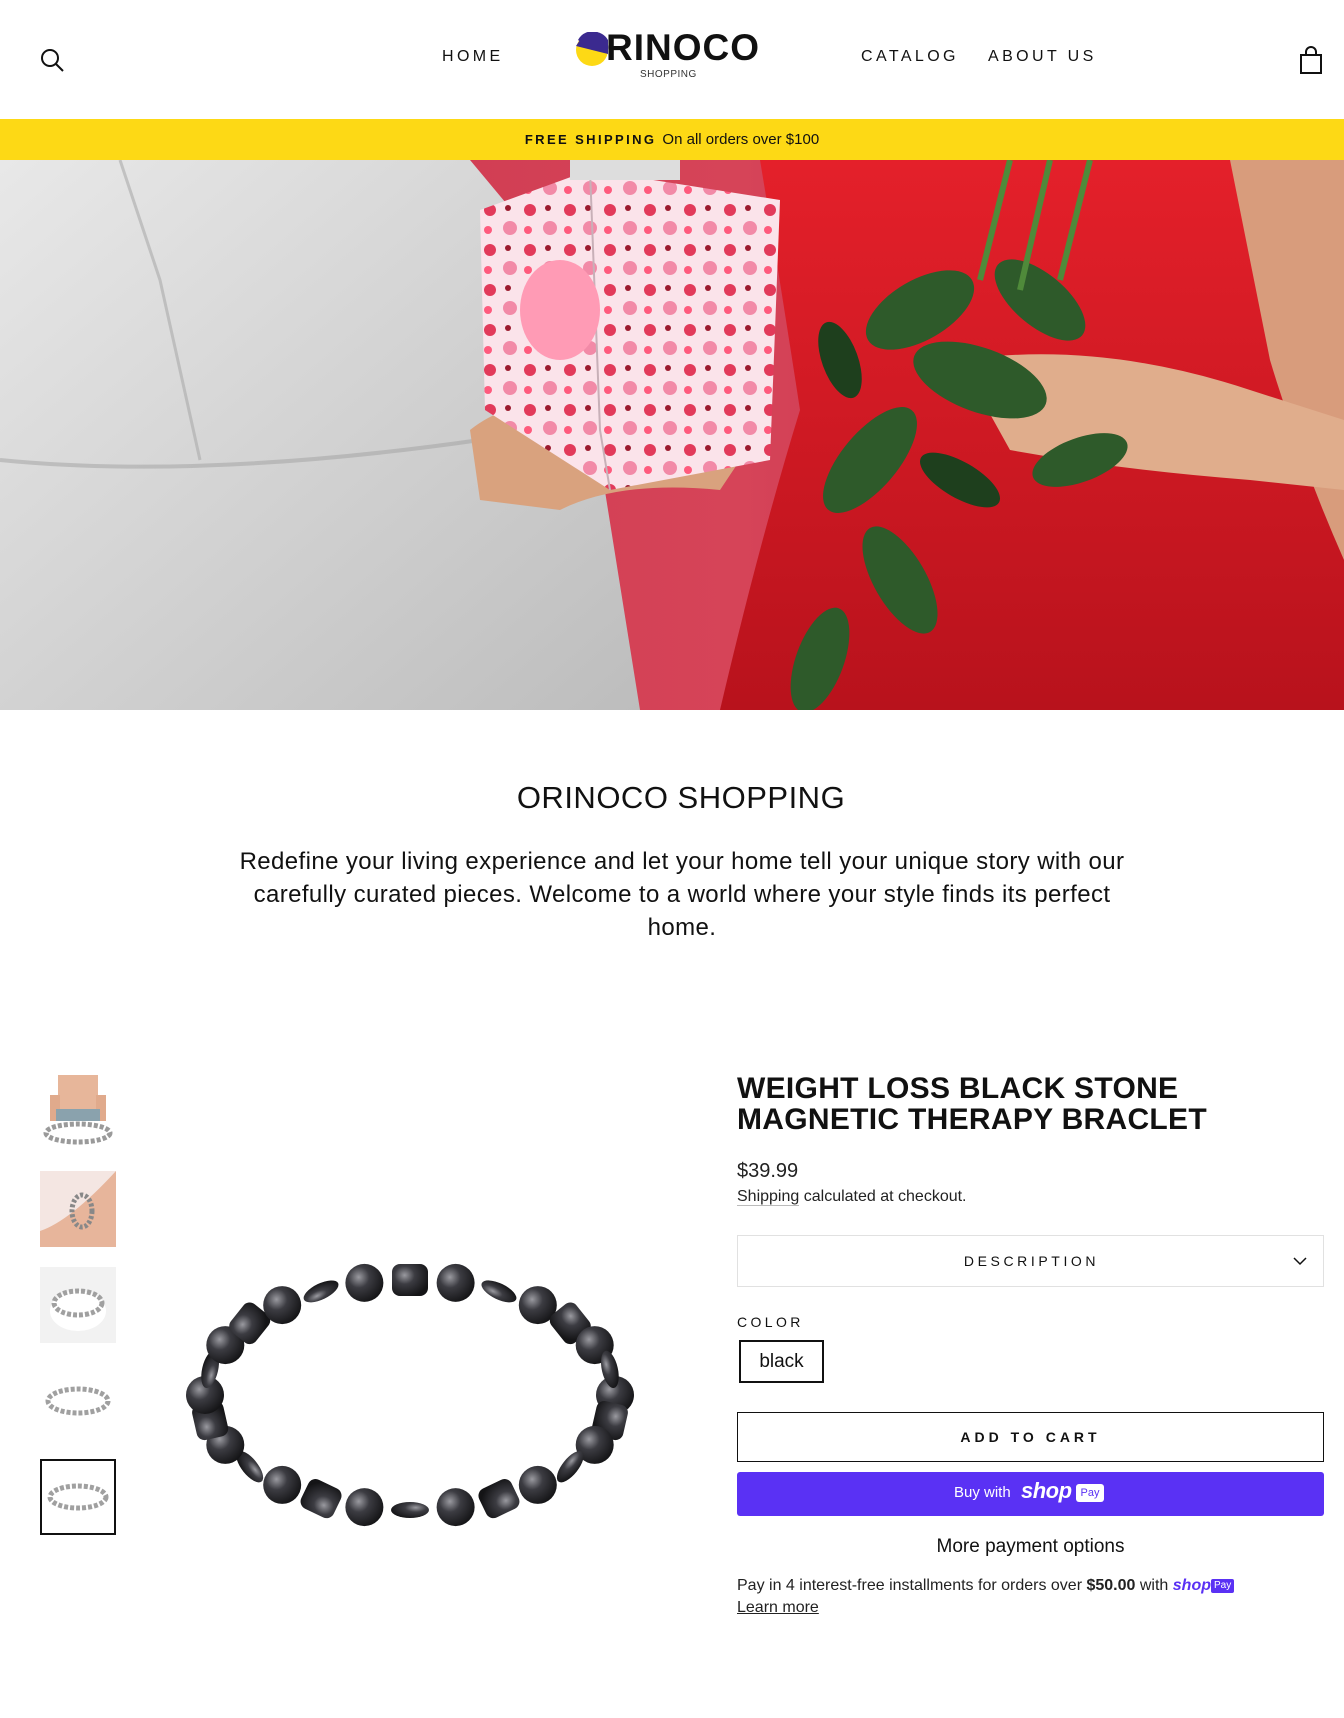 This screenshot has width=1344, height=1718. Describe the element at coordinates (473, 57) in the screenshot. I see `nav-home: HOME` at that location.